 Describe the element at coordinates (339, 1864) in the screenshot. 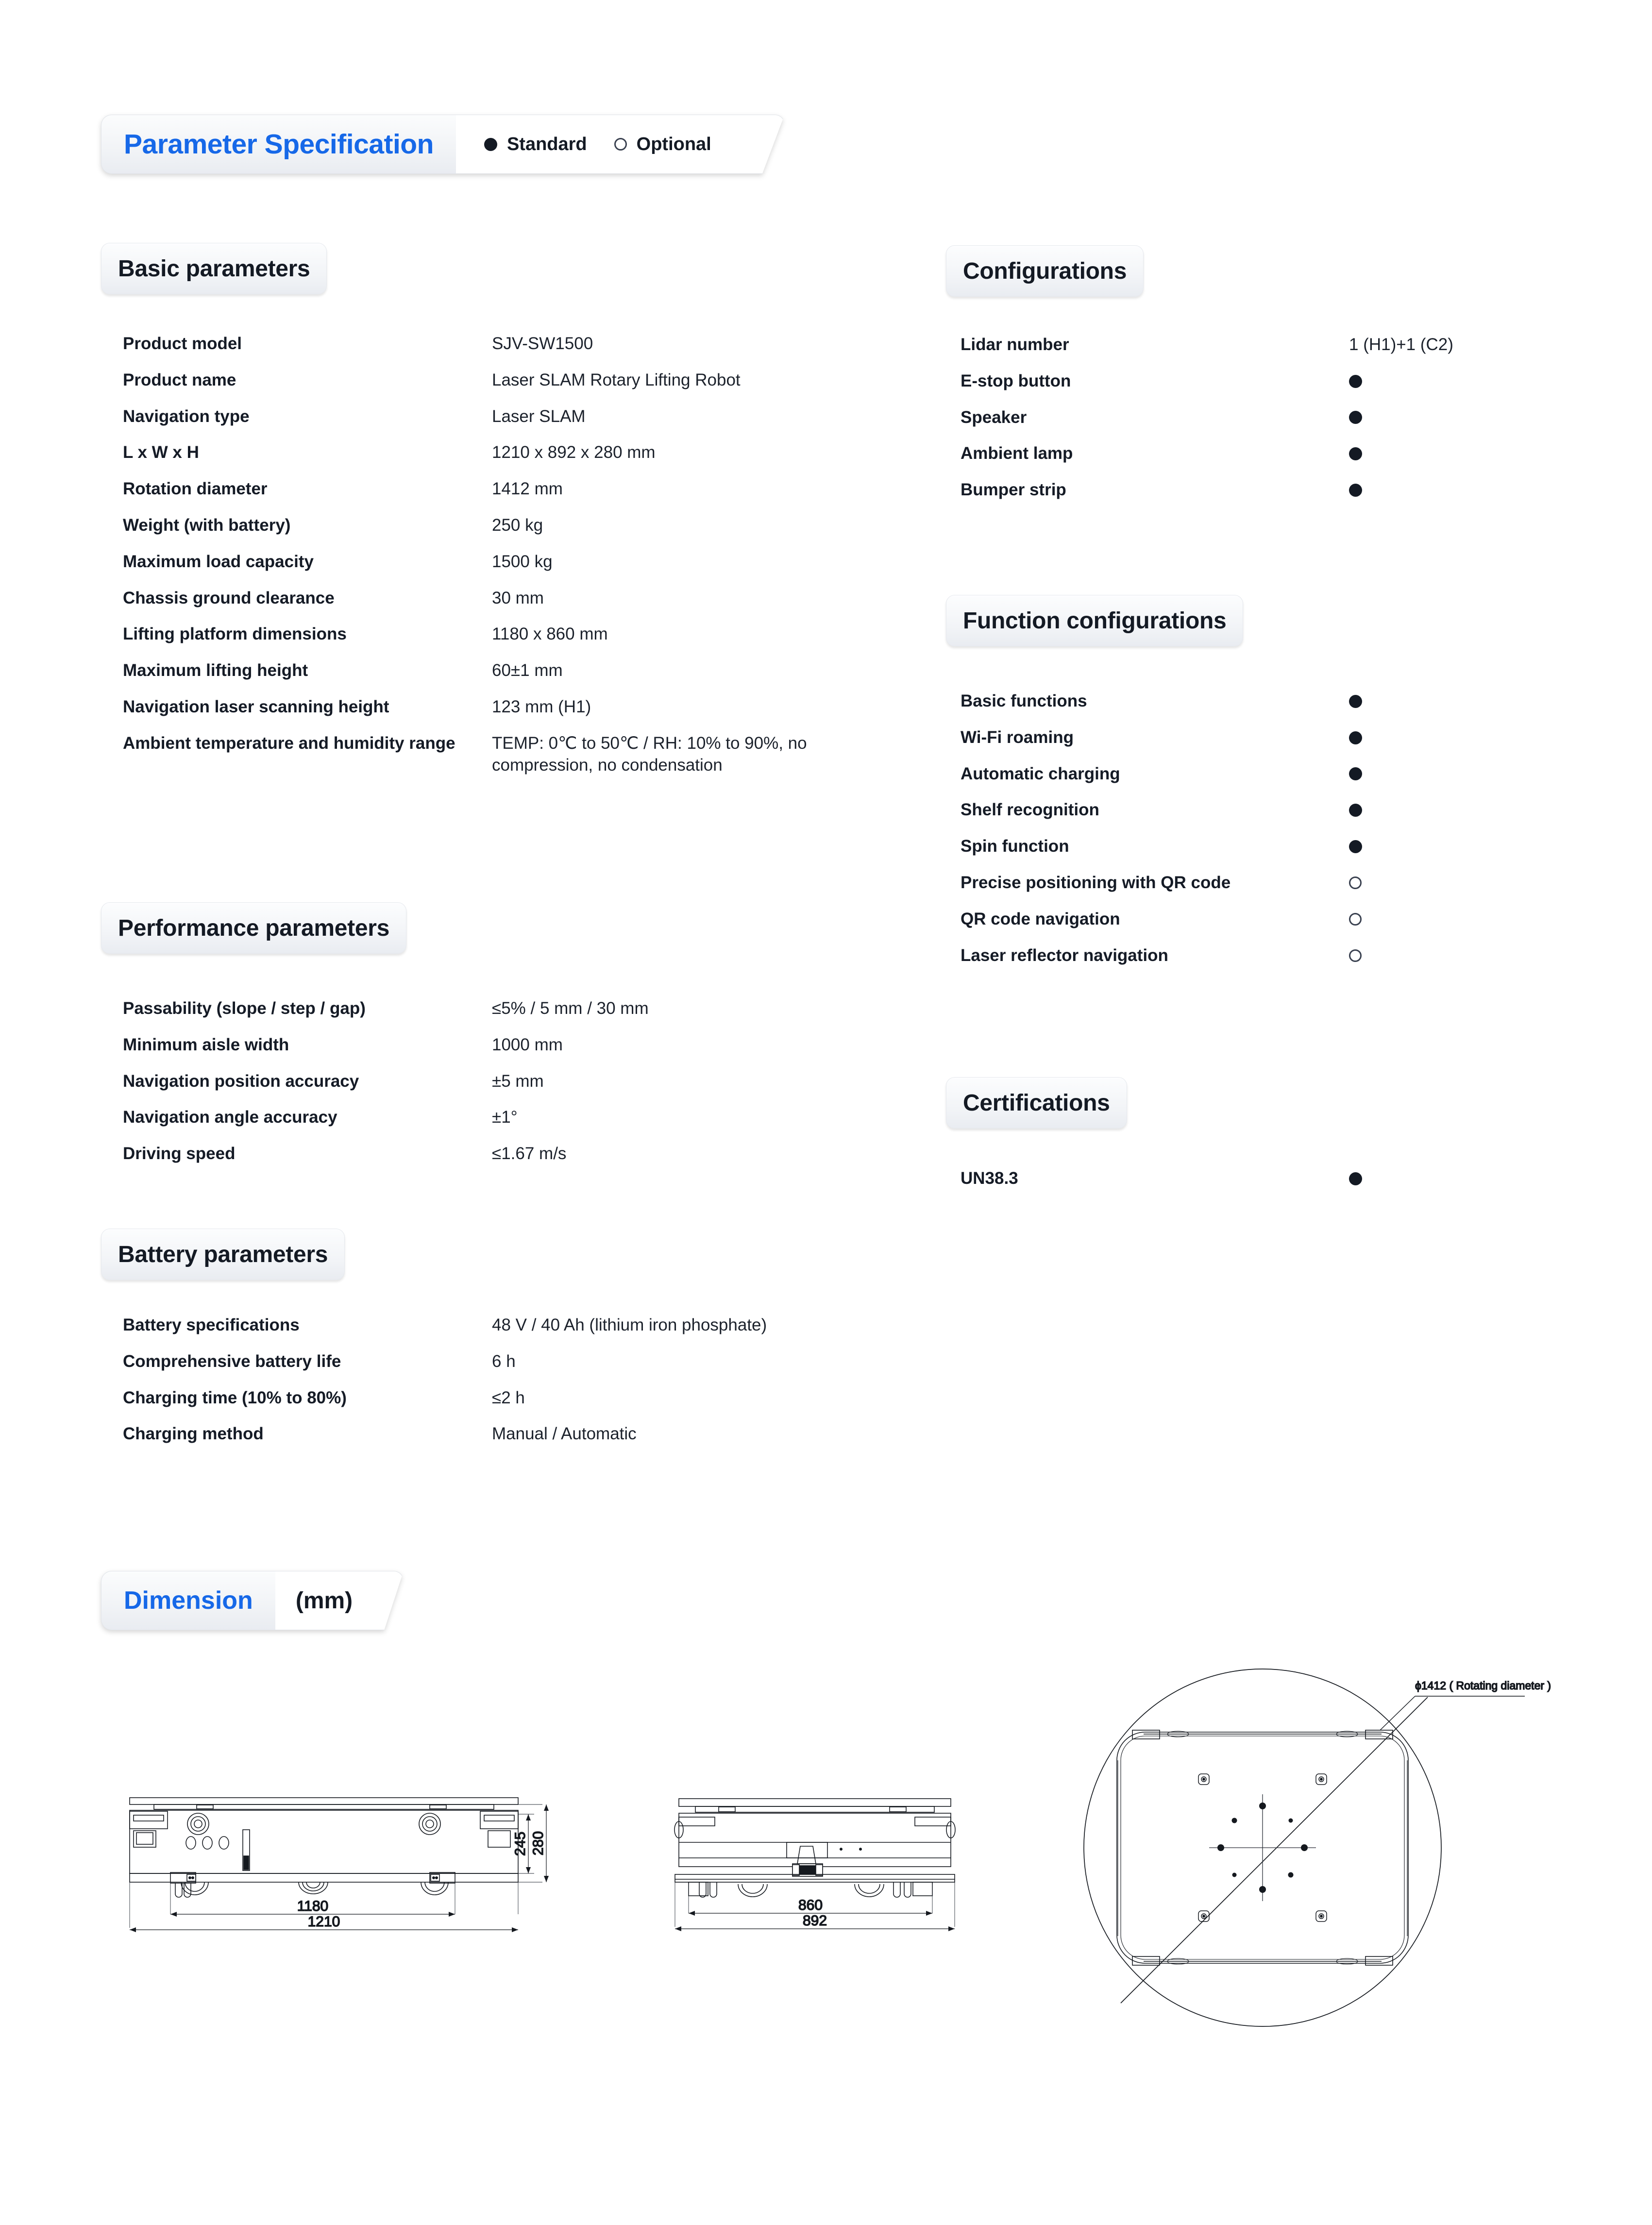

I see `side-view-svg: 1180 1210 245 280` at that location.